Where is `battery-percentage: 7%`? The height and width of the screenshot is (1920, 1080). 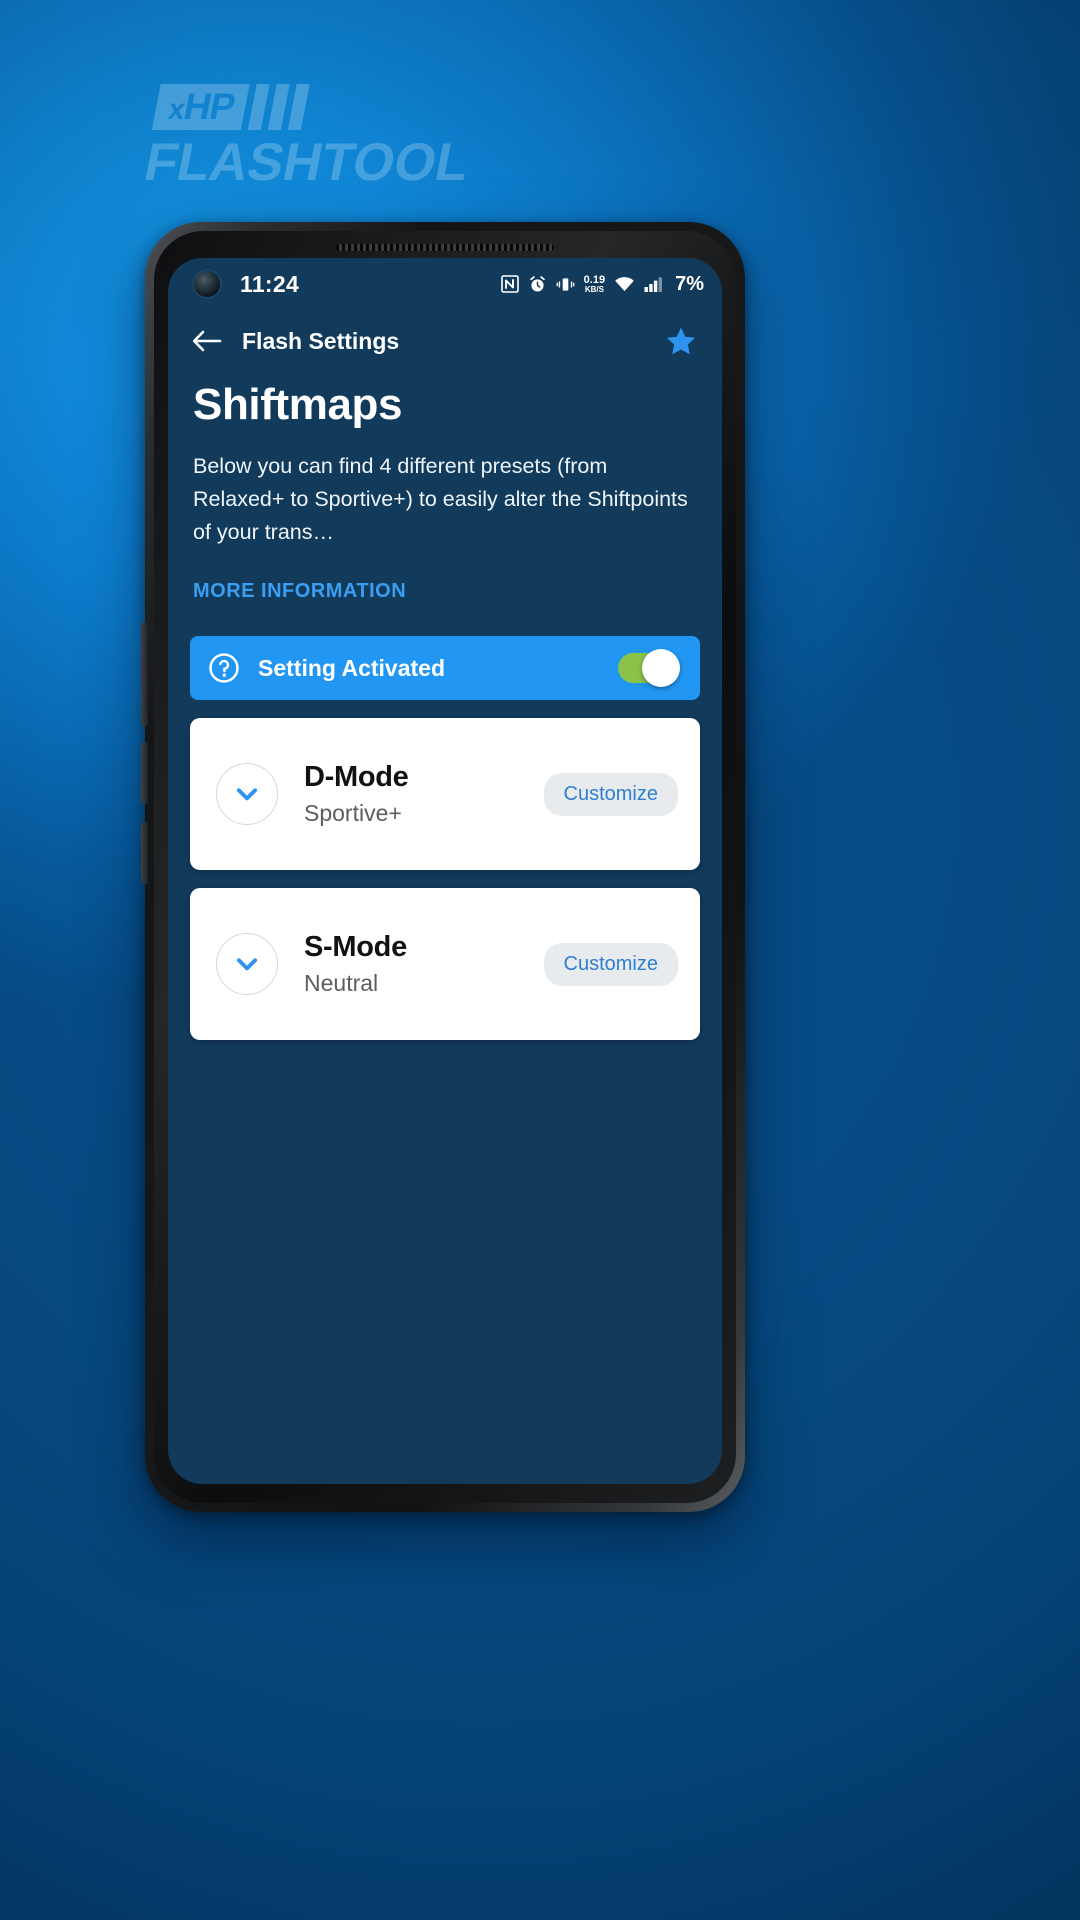 battery-percentage: 7% is located at coordinates (689, 283).